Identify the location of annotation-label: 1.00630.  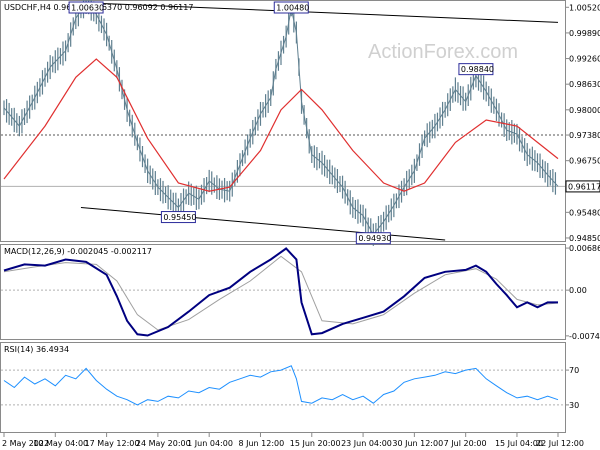
(87, 8).